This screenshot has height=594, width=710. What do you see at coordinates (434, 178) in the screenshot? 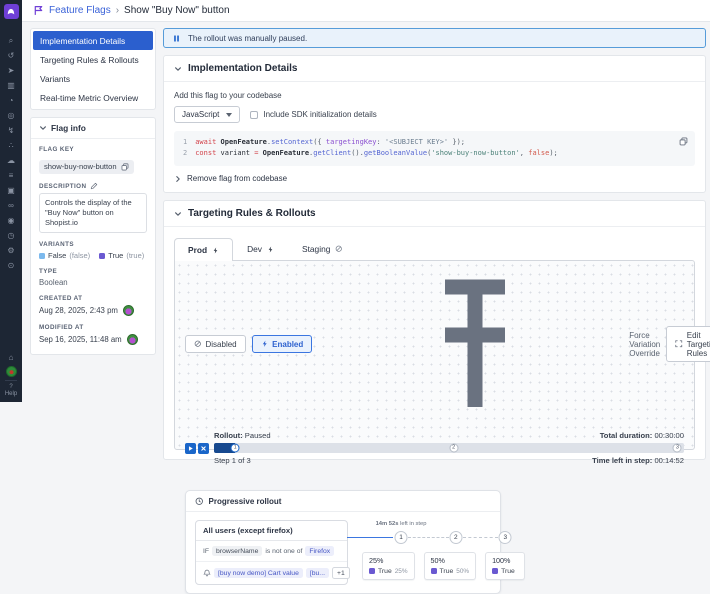
I see `remove-flag-toggle: Remove flag from codebase` at bounding box center [434, 178].